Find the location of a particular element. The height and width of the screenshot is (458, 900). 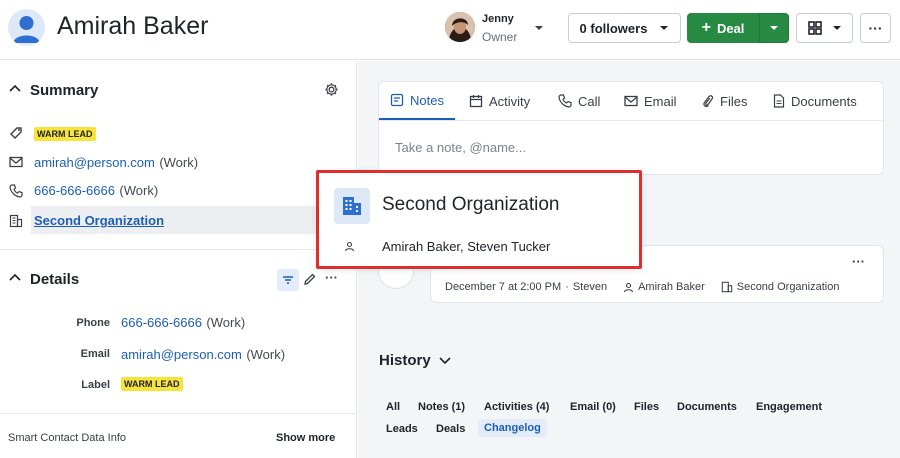

tab-label: Activity is located at coordinates (510, 101).